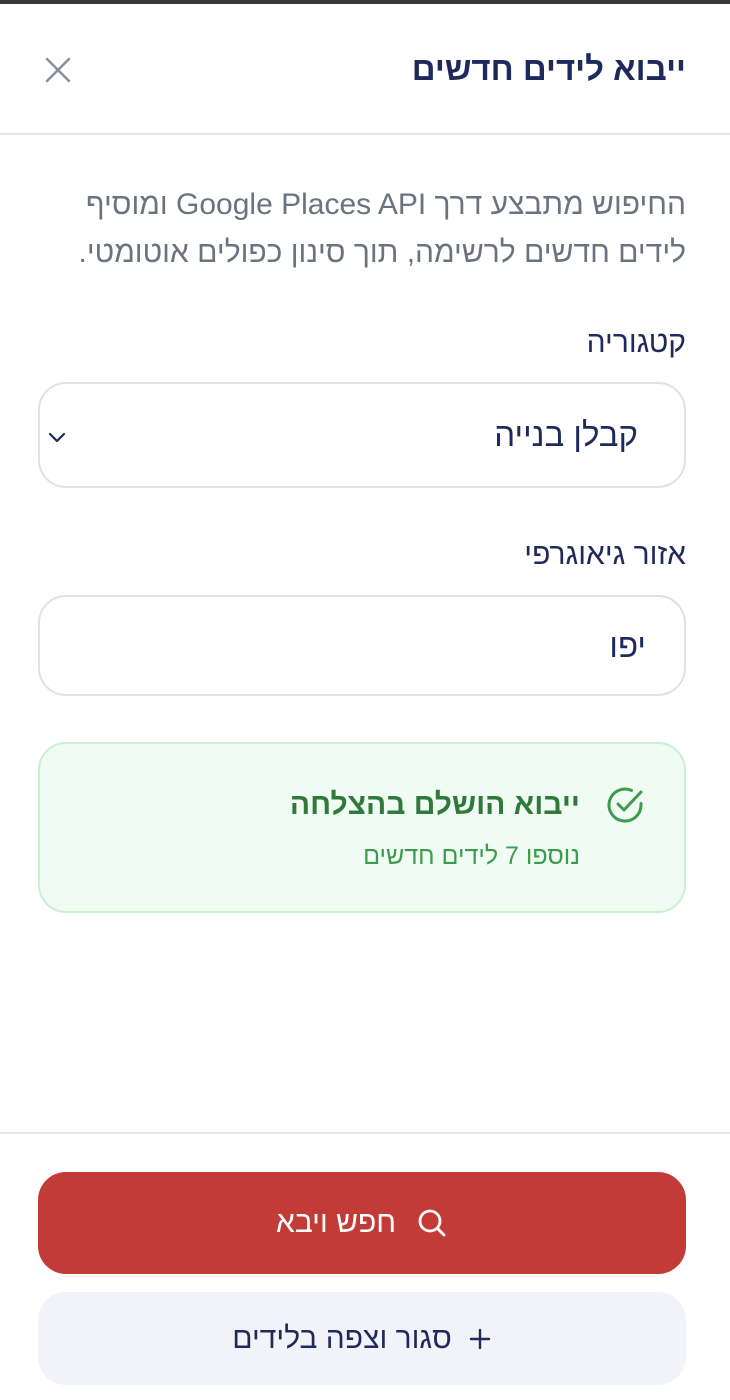  What do you see at coordinates (471, 856) in the screenshot?
I see `success-message: נוספו 7 לידים חדשים` at bounding box center [471, 856].